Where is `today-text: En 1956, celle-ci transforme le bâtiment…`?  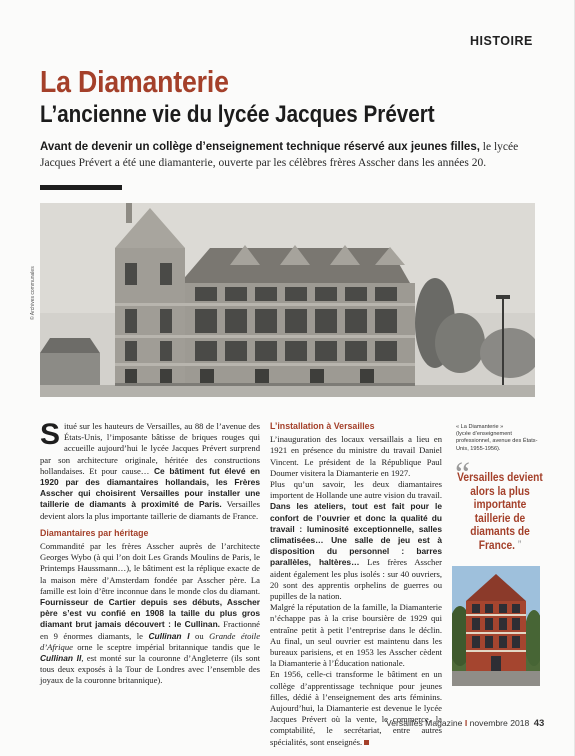 today-text: En 1956, celle-ci transforme le bâtiment… is located at coordinates (356, 708).